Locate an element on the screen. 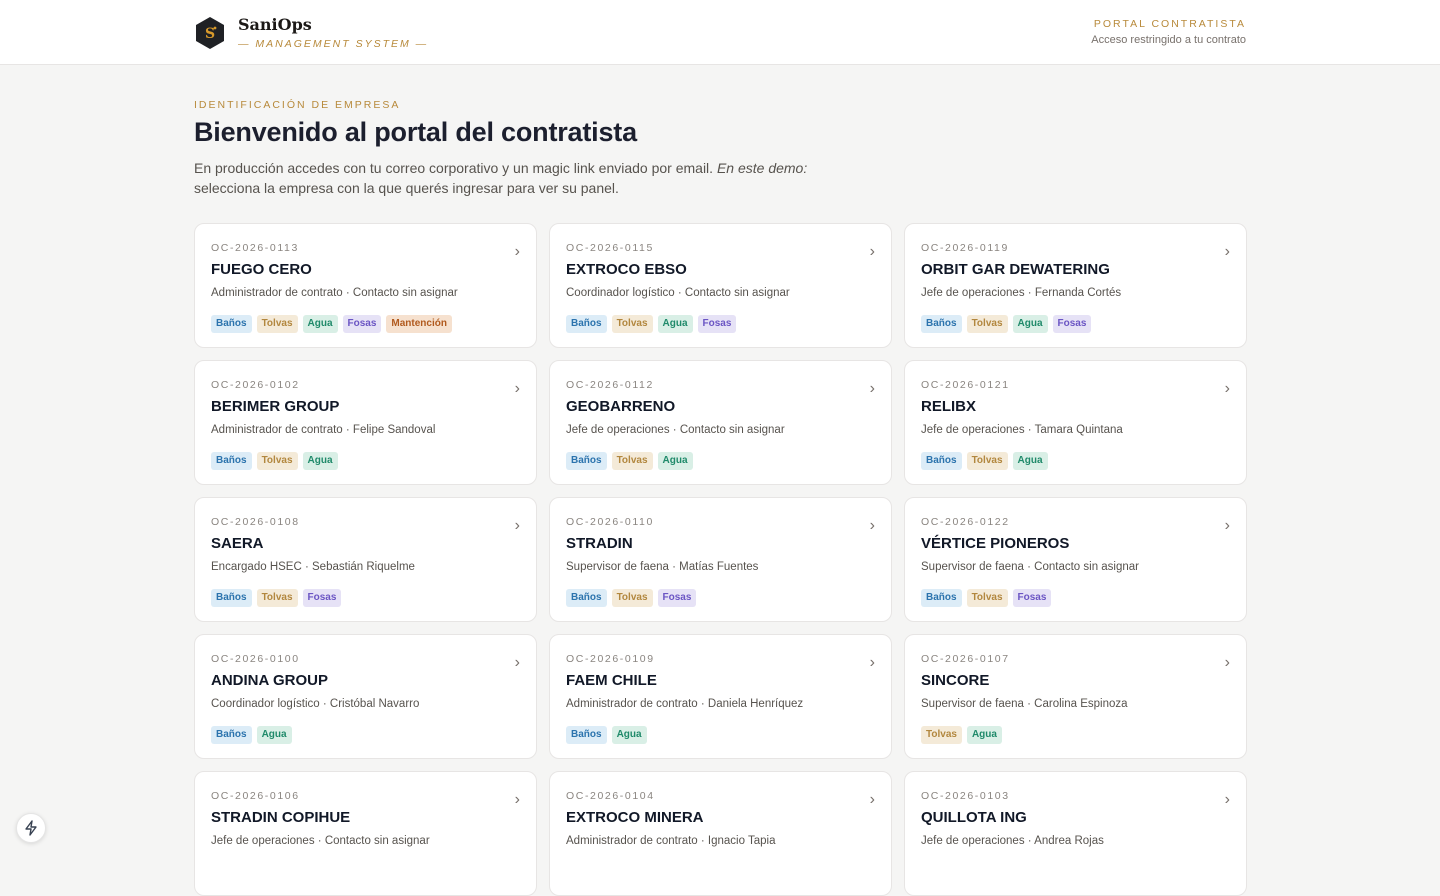 The image size is (1440, 896). company-name: BERIMER GROUP is located at coordinates (275, 406).